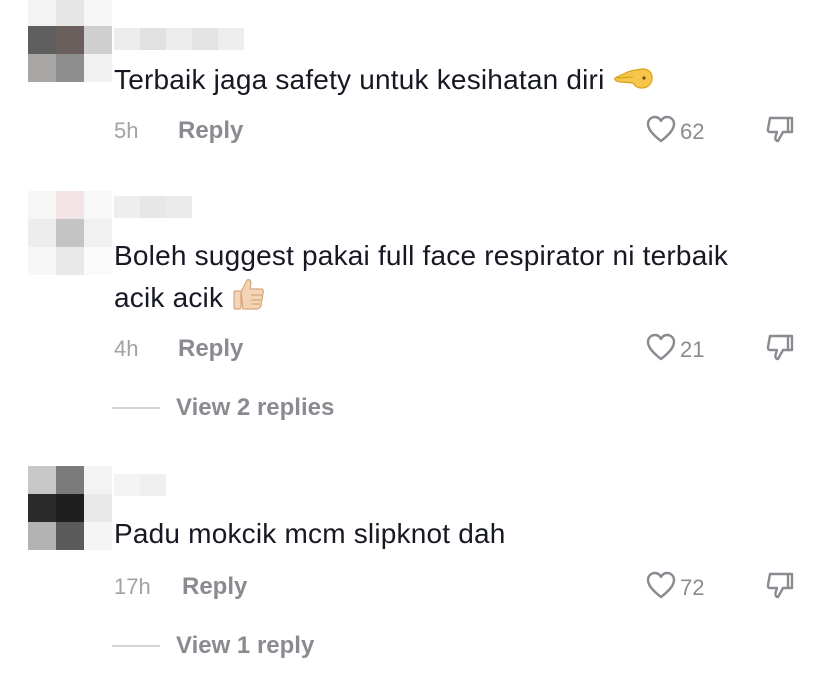  I want to click on like-button: 21, so click(675, 349).